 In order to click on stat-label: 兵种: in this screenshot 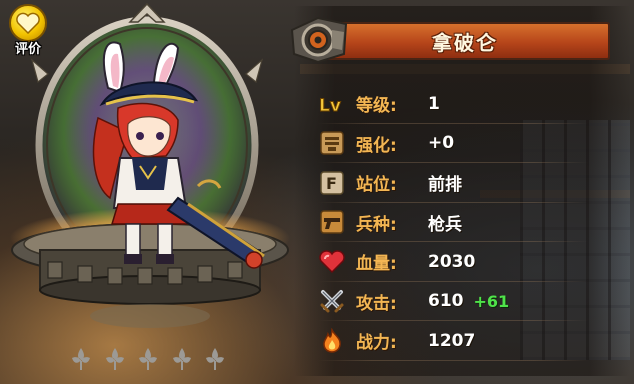, I will do `click(376, 224)`.